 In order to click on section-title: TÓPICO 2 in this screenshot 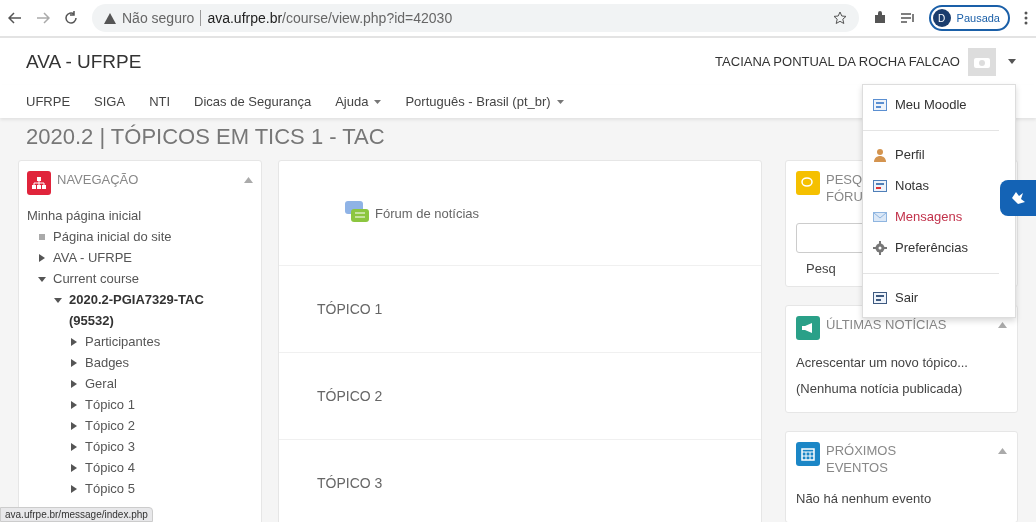, I will do `click(350, 396)`.